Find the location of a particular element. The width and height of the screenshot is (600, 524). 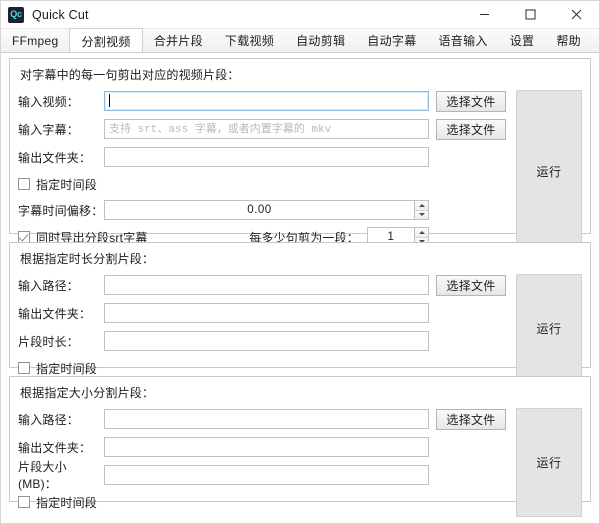

row-input-video: 输入视频： 选择文件 is located at coordinates (262, 101).